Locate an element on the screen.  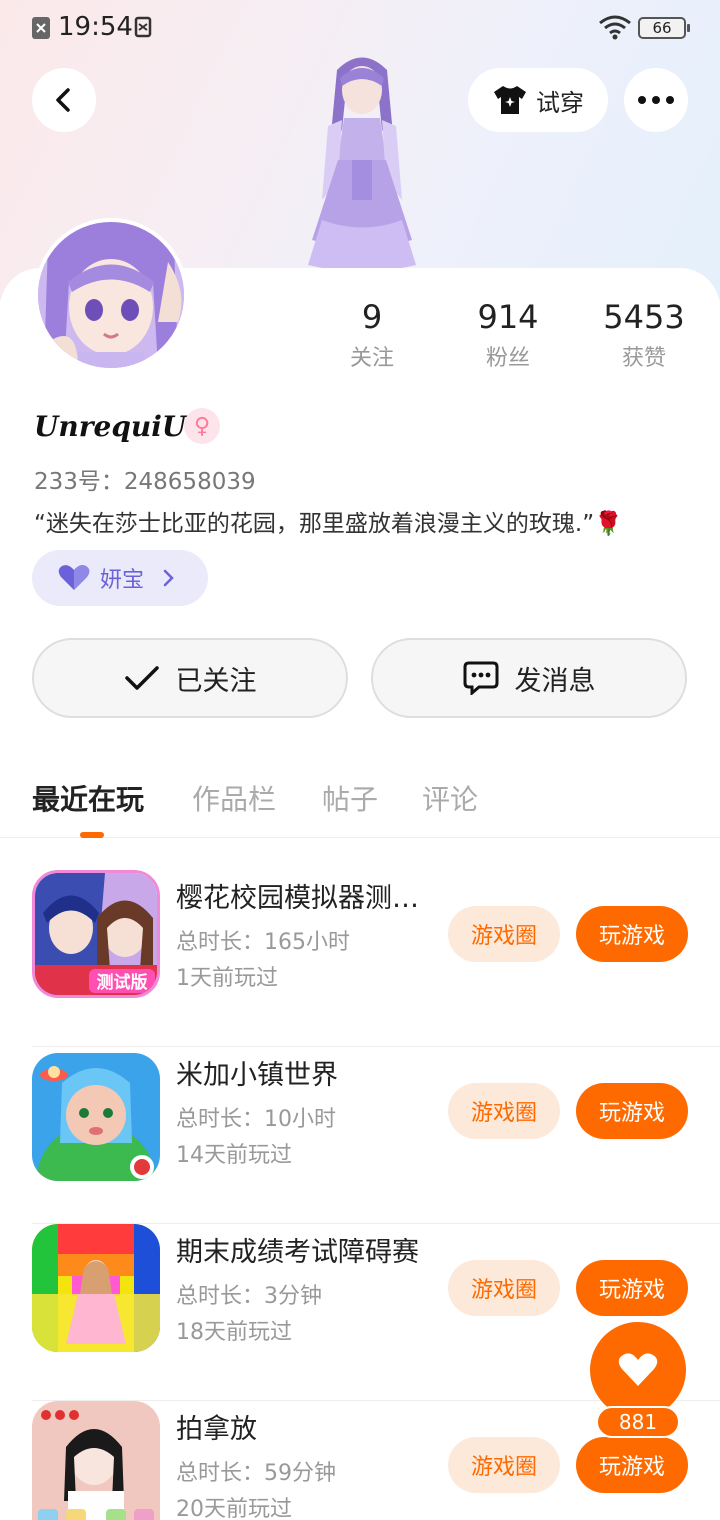
message-button: 发消息 is located at coordinates (529, 678).